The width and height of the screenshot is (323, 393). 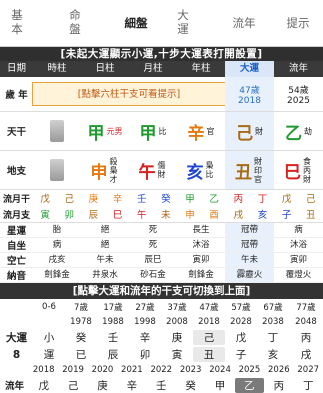 I want to click on liuyue-gan-cell: 庚, so click(x=93, y=198).